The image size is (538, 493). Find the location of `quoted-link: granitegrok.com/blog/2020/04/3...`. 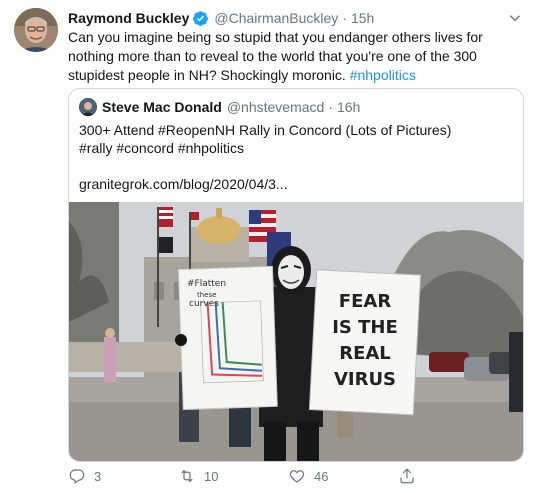

quoted-link: granitegrok.com/blog/2020/04/3... is located at coordinates (294, 184).